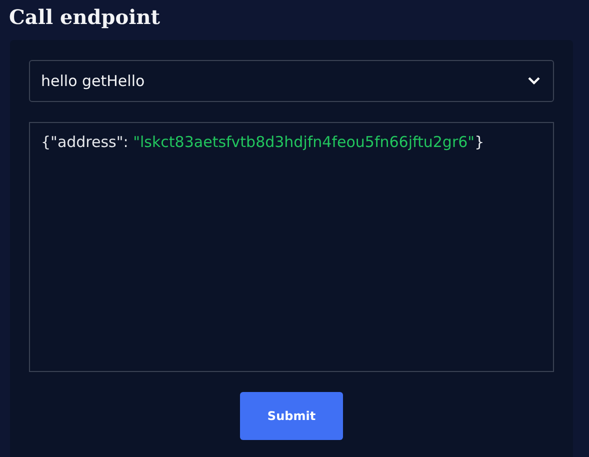  Describe the element at coordinates (93, 81) in the screenshot. I see `select-value: hello getHello` at that location.